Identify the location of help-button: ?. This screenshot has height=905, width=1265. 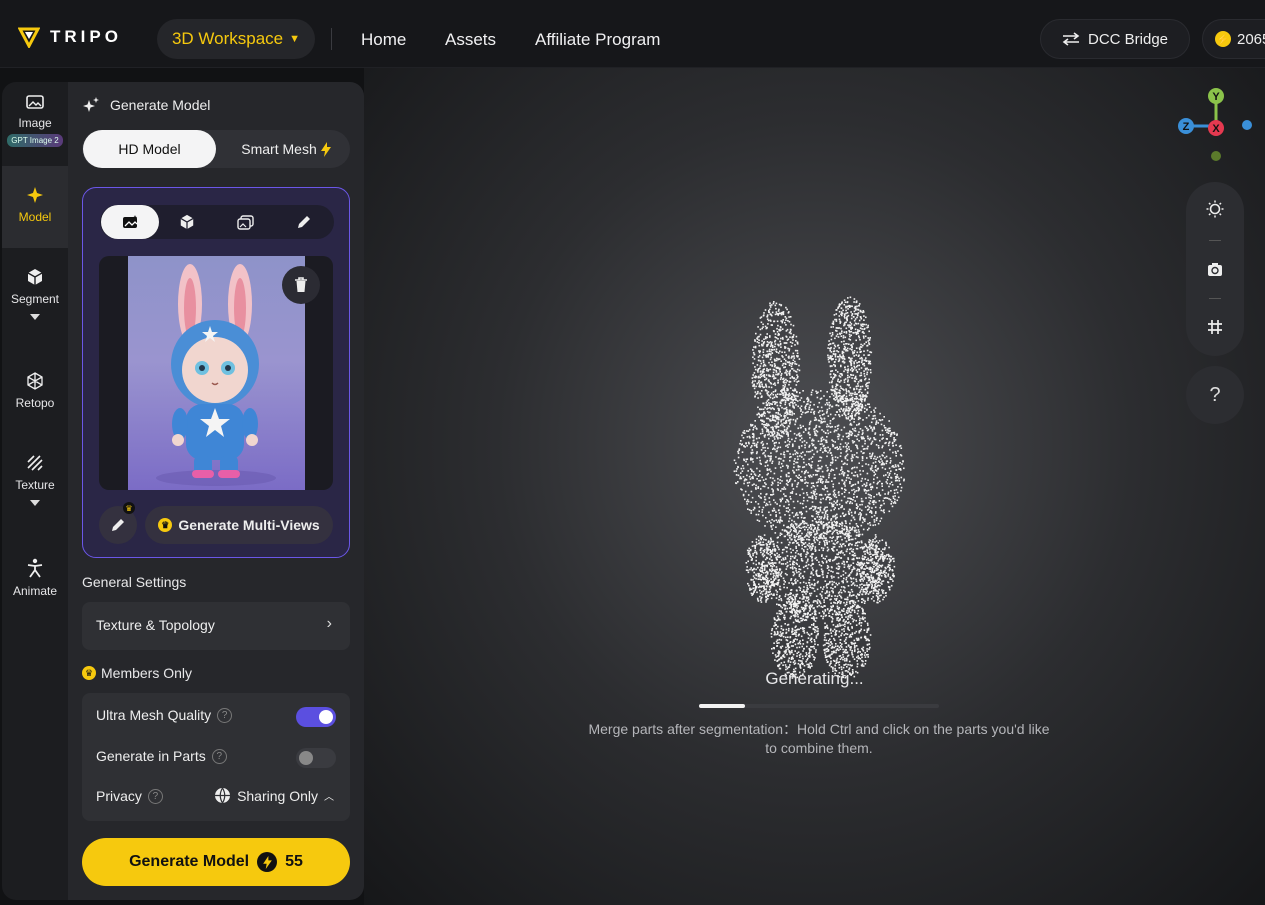
(1215, 395).